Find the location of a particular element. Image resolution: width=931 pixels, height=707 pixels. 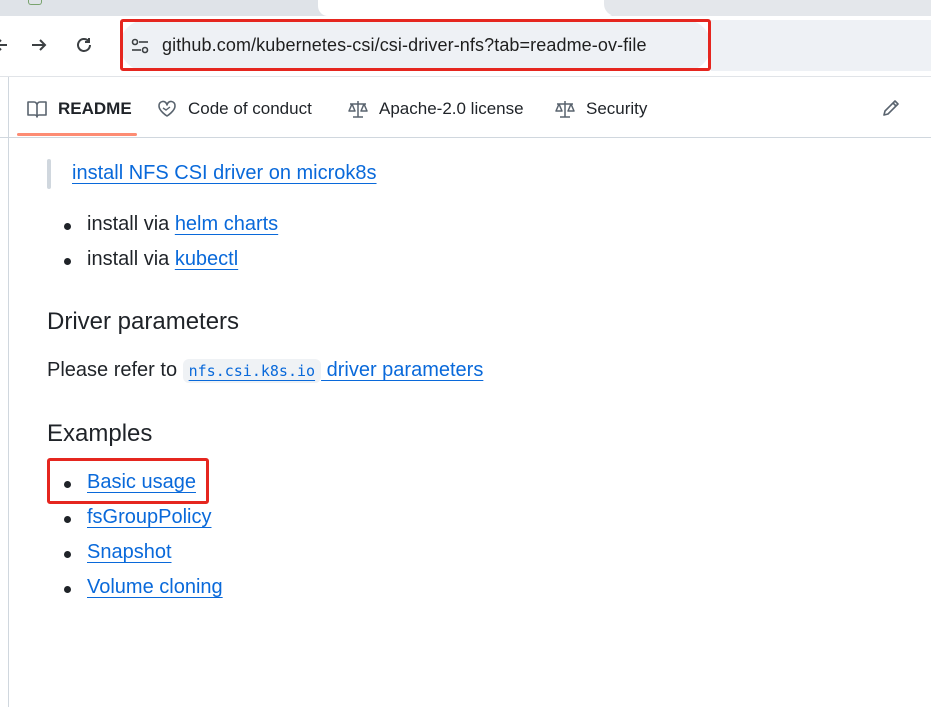

tab-readme: README is located at coordinates (79, 109).